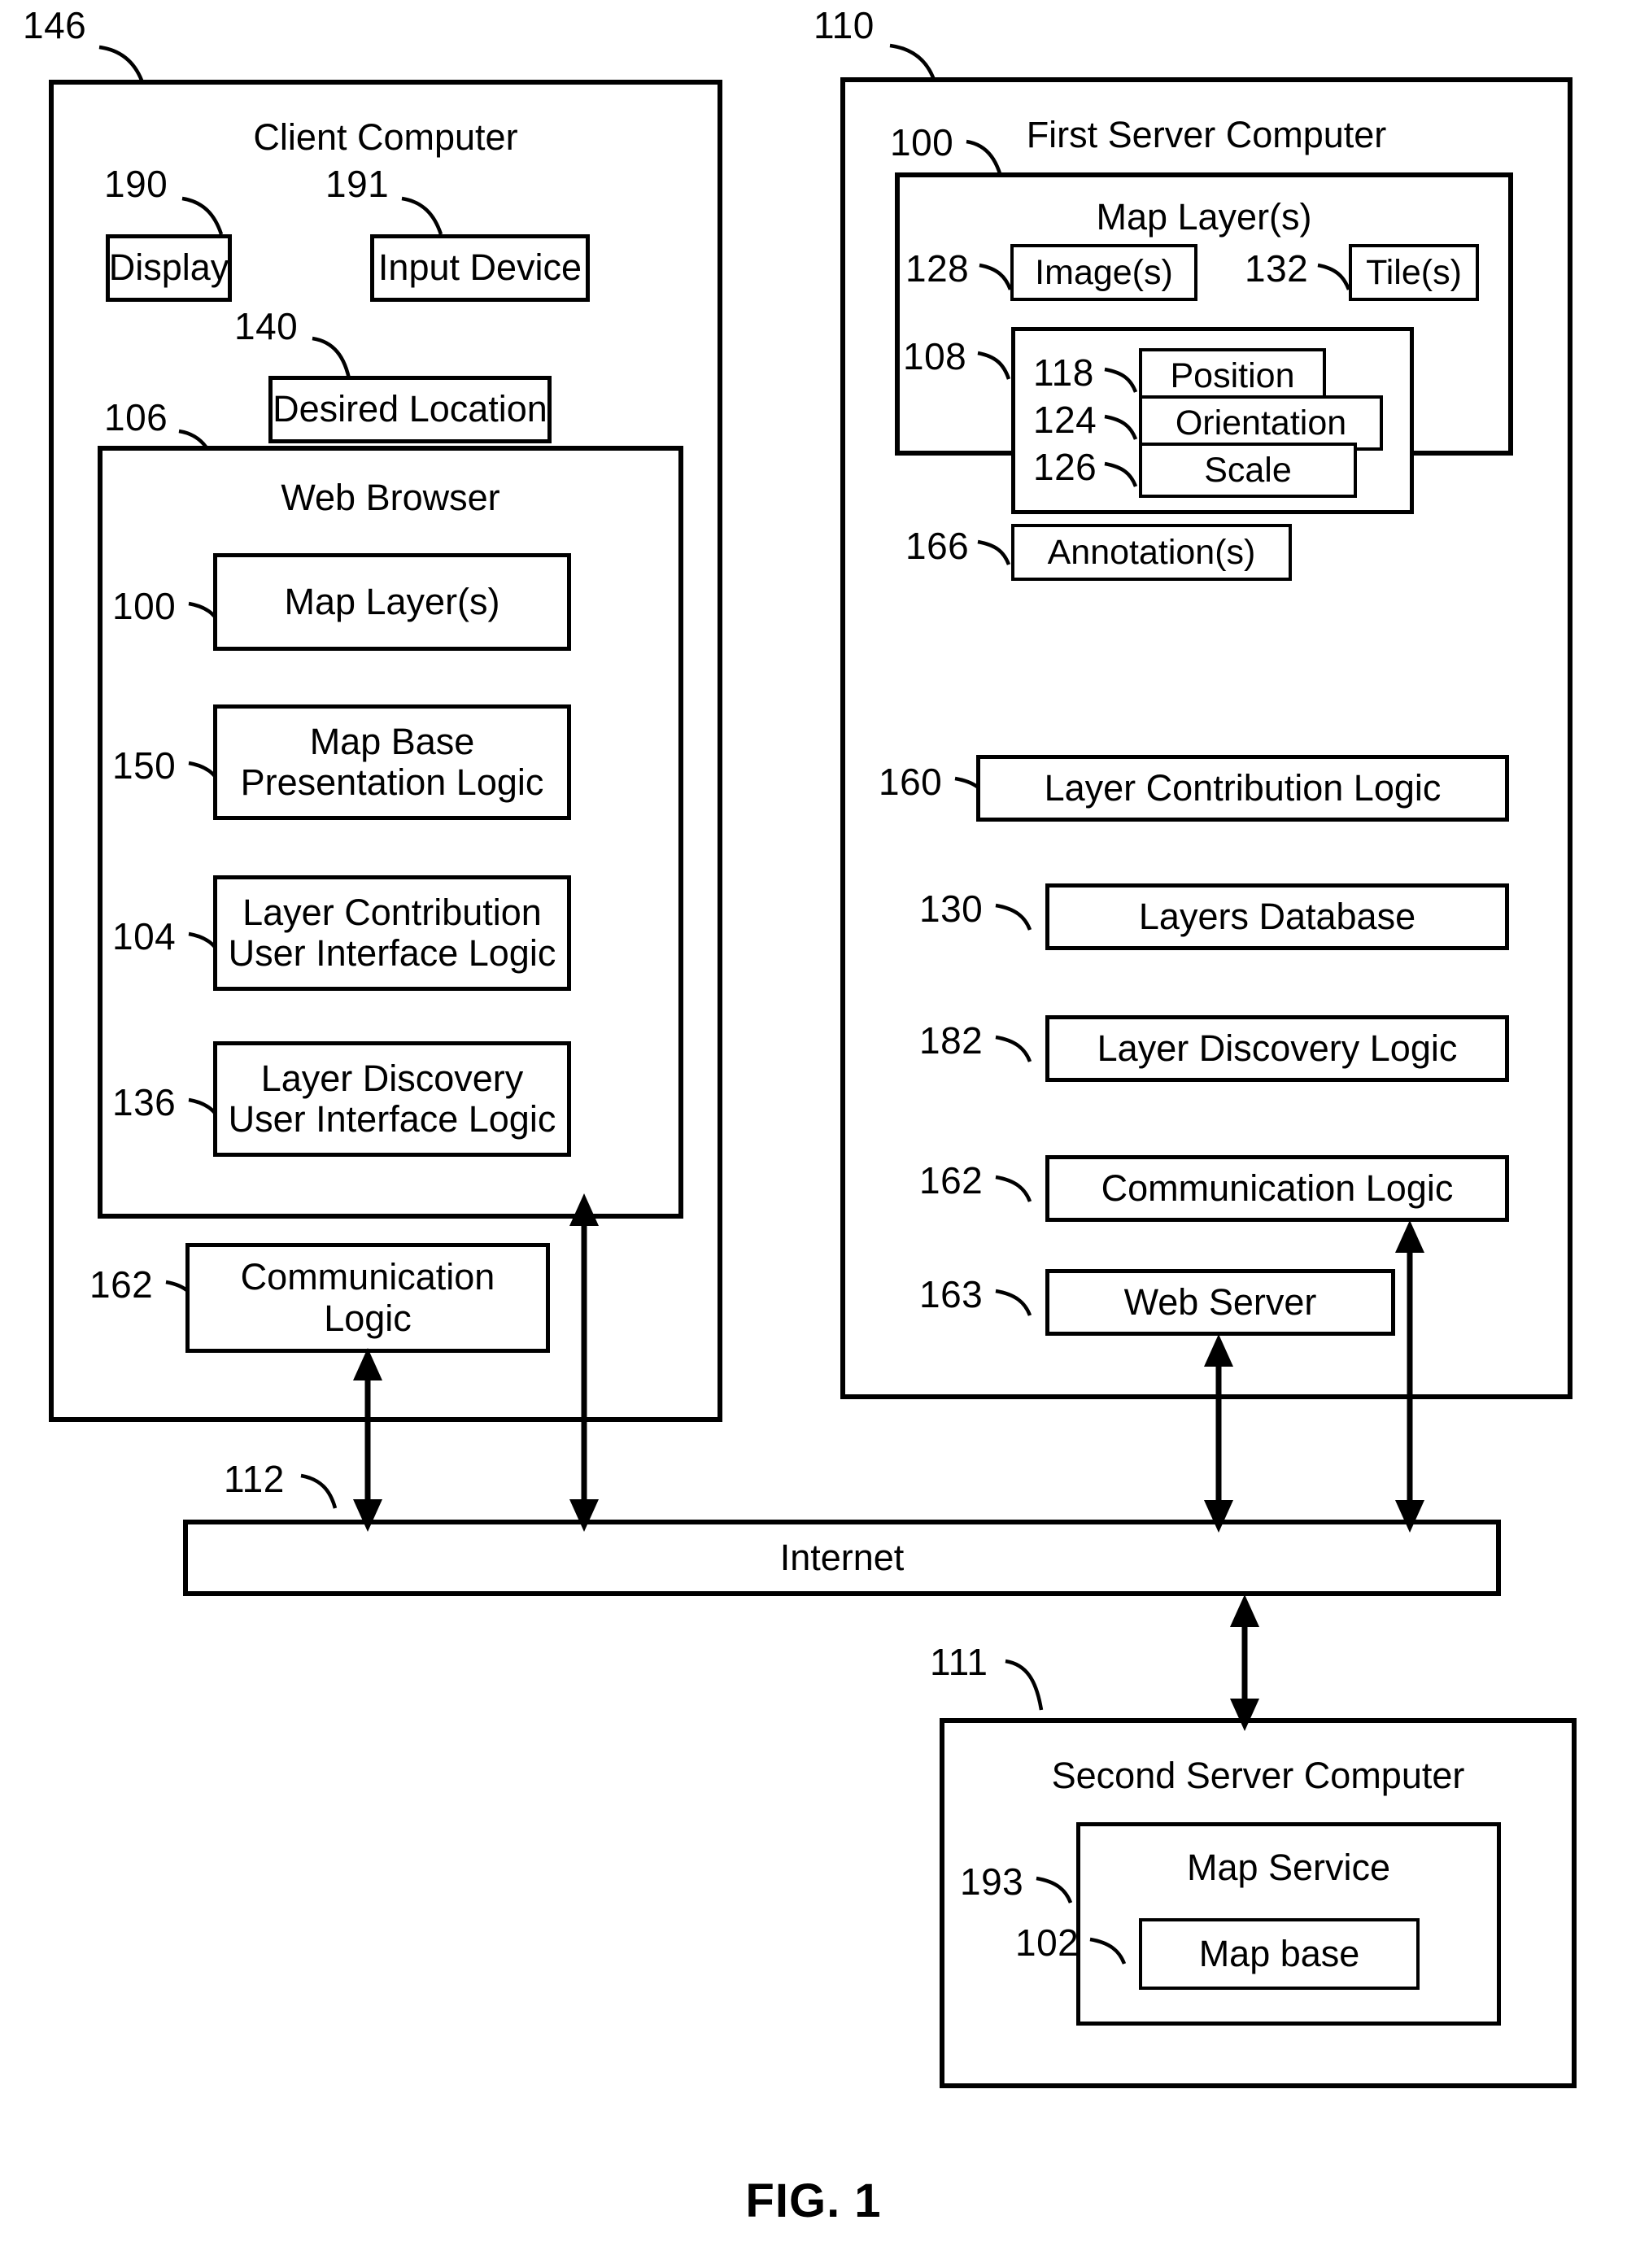 Image resolution: width=1627 pixels, height=2268 pixels. Describe the element at coordinates (813, 2200) in the screenshot. I see `figure-caption: FIG. 1` at that location.